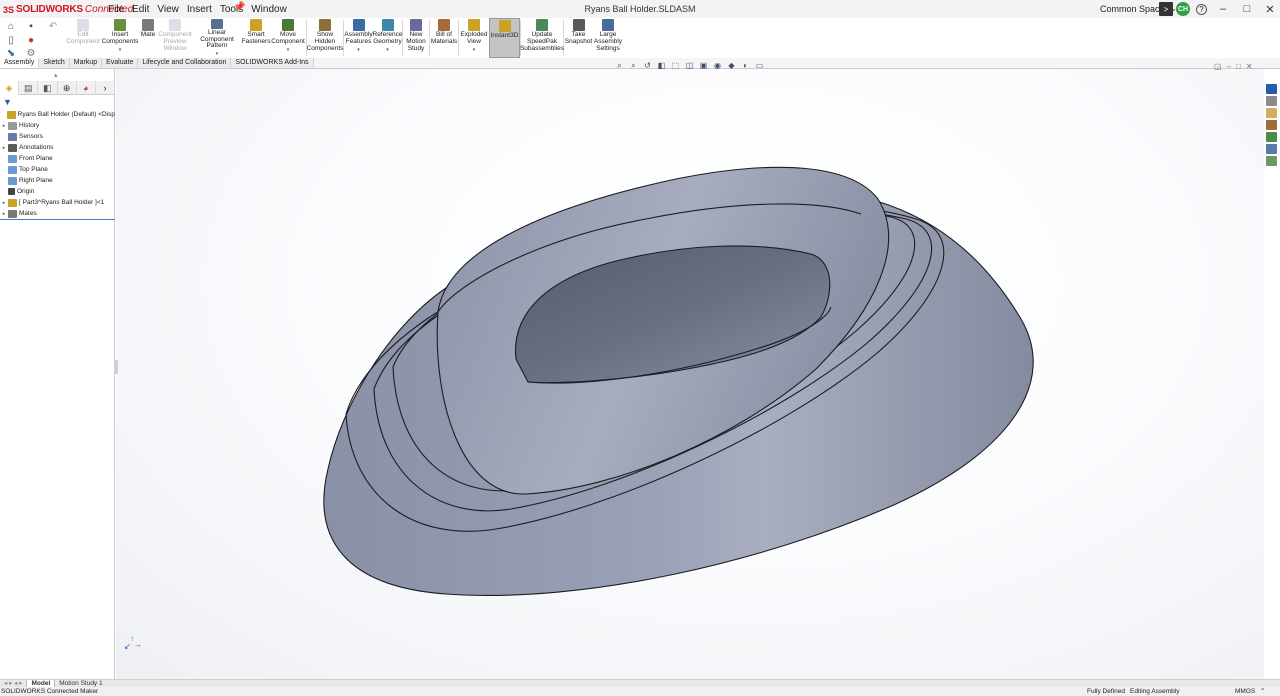 The width and height of the screenshot is (1280, 696). What do you see at coordinates (416, 38) in the screenshot?
I see `new-motion-study-button: New Motion Study` at bounding box center [416, 38].